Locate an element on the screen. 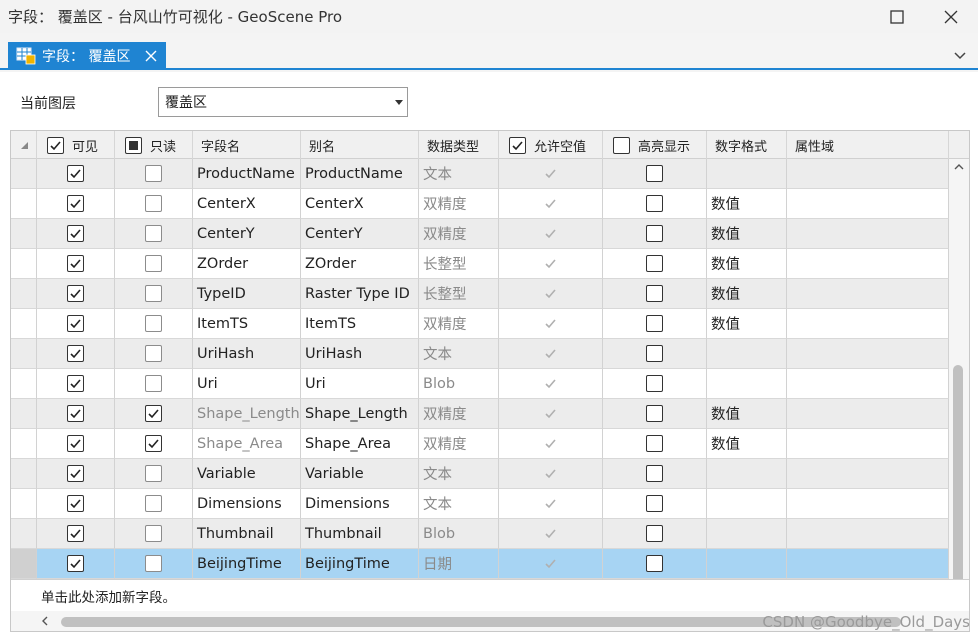  alias-cell: Dimensions is located at coordinates (360, 504).